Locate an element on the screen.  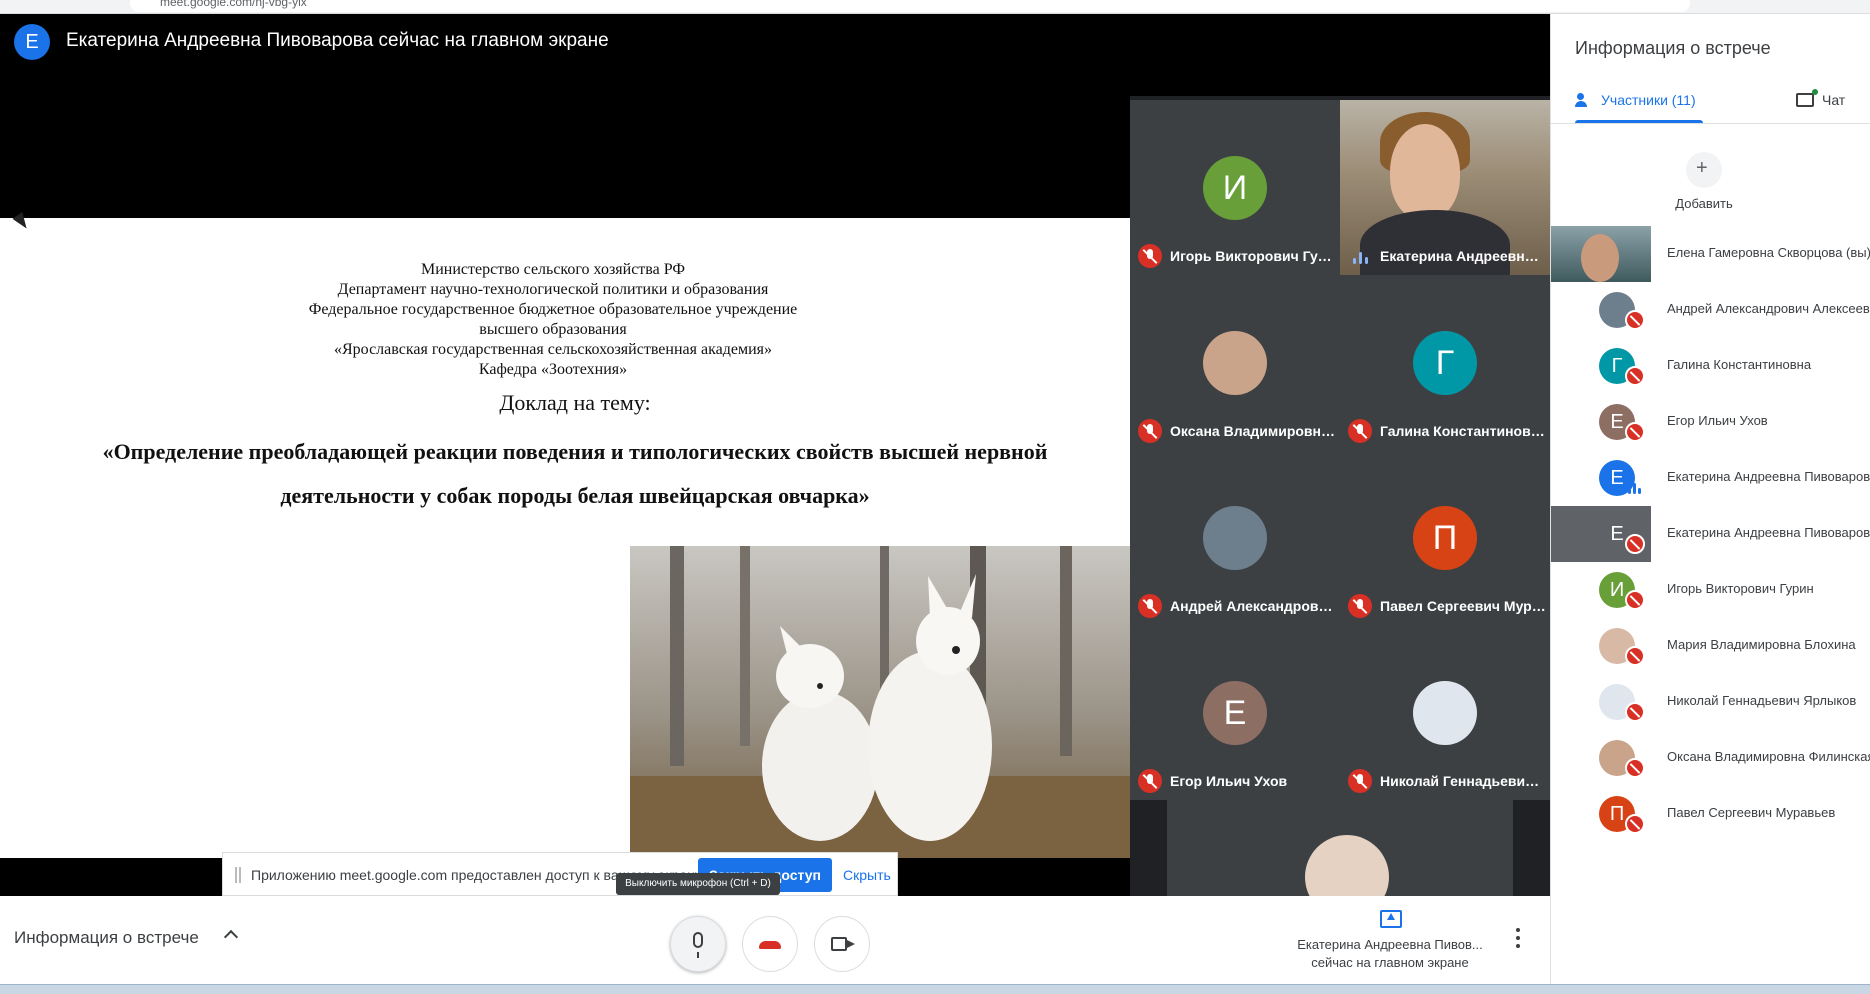
participant-tile: Оксана Владимировна Филинская is located at coordinates (1235, 362).